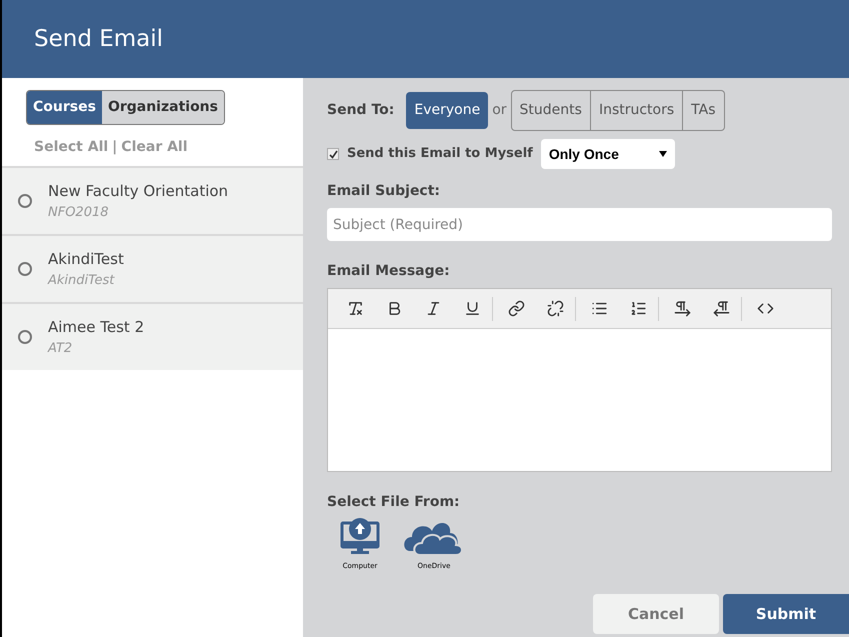 The image size is (849, 637). I want to click on course-name: AkindiTest, so click(86, 259).